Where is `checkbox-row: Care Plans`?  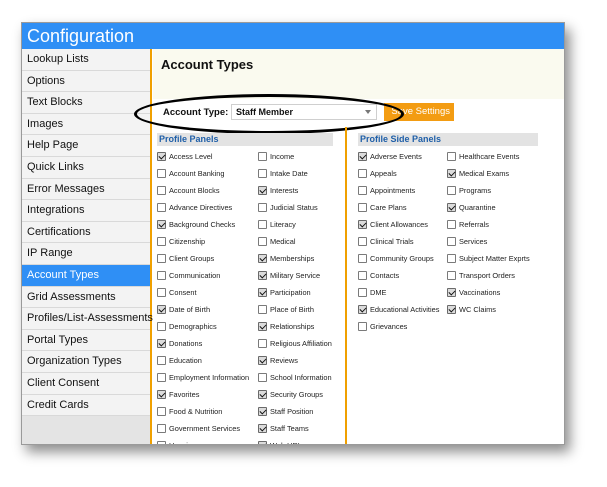 checkbox-row: Care Plans is located at coordinates (402, 207).